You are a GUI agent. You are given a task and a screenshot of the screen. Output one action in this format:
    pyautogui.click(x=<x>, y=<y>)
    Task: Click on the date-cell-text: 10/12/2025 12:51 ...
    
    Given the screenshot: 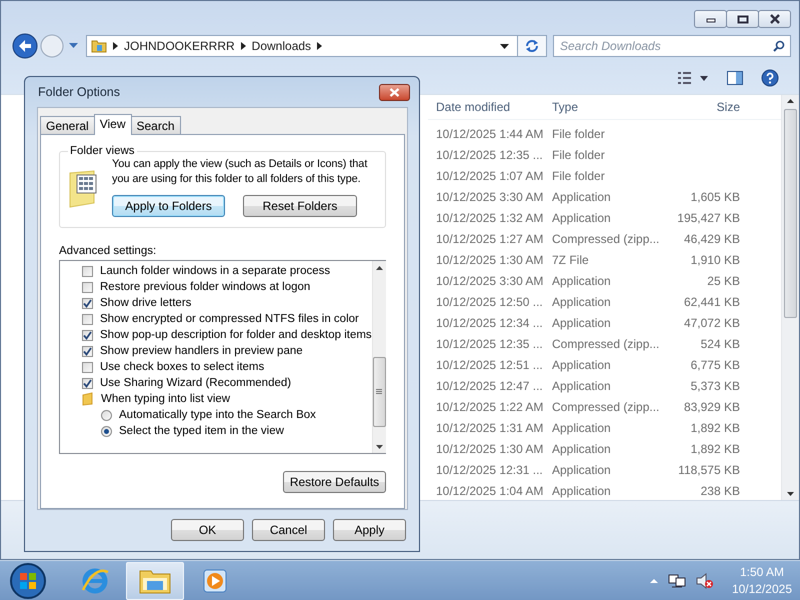 What is the action you would take?
    pyautogui.click(x=489, y=365)
    